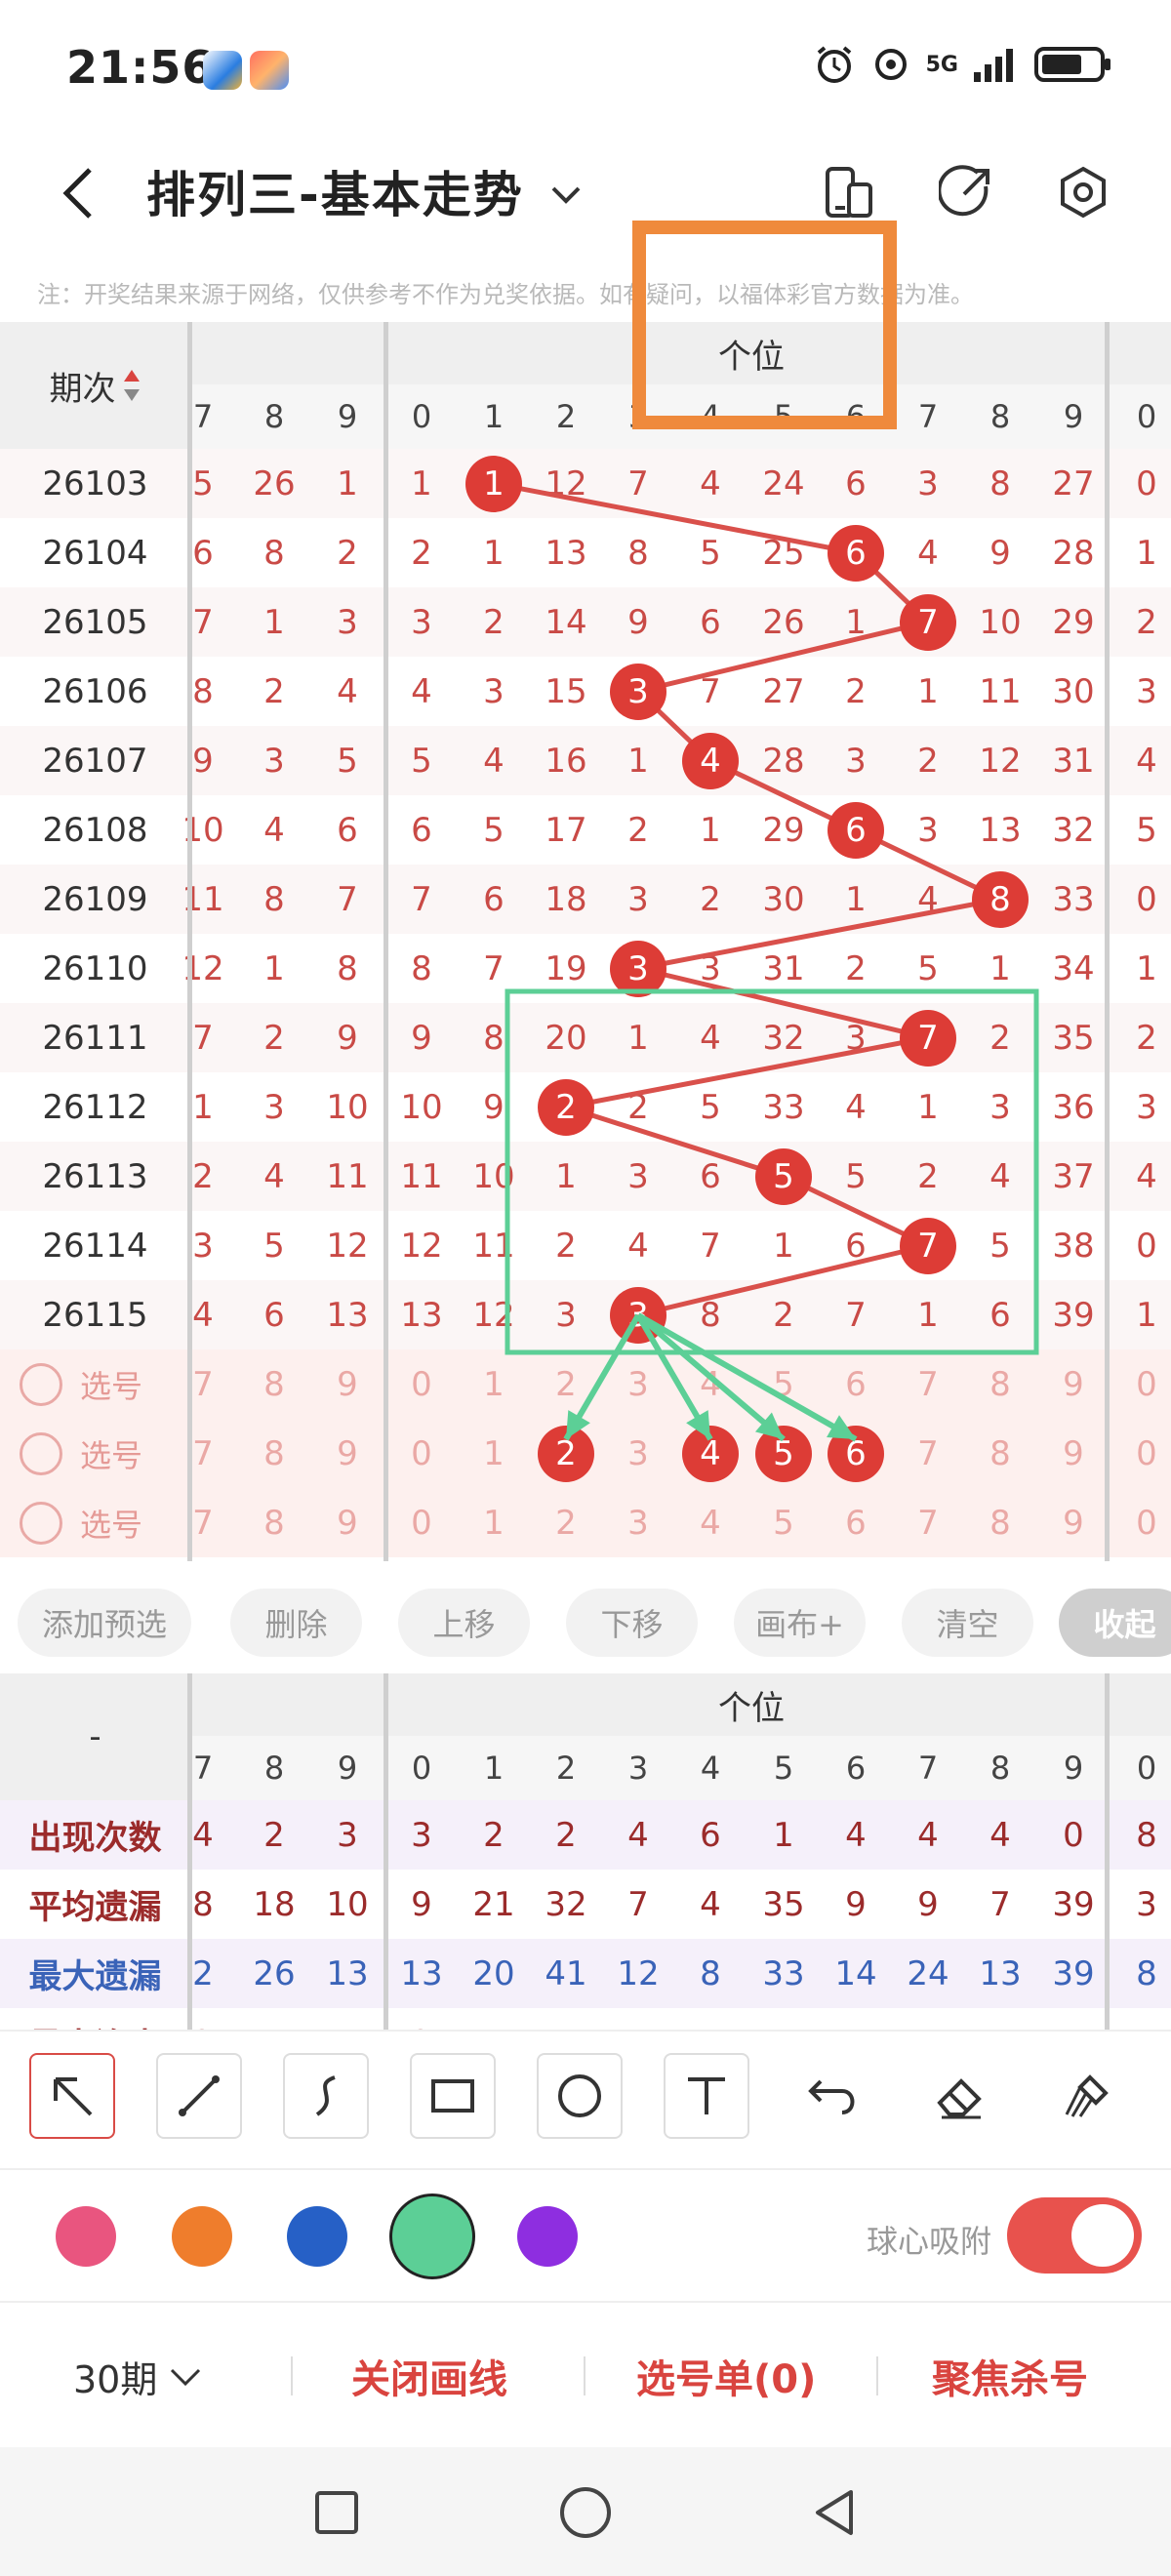  What do you see at coordinates (960, 2096) in the screenshot?
I see `eraser-tool` at bounding box center [960, 2096].